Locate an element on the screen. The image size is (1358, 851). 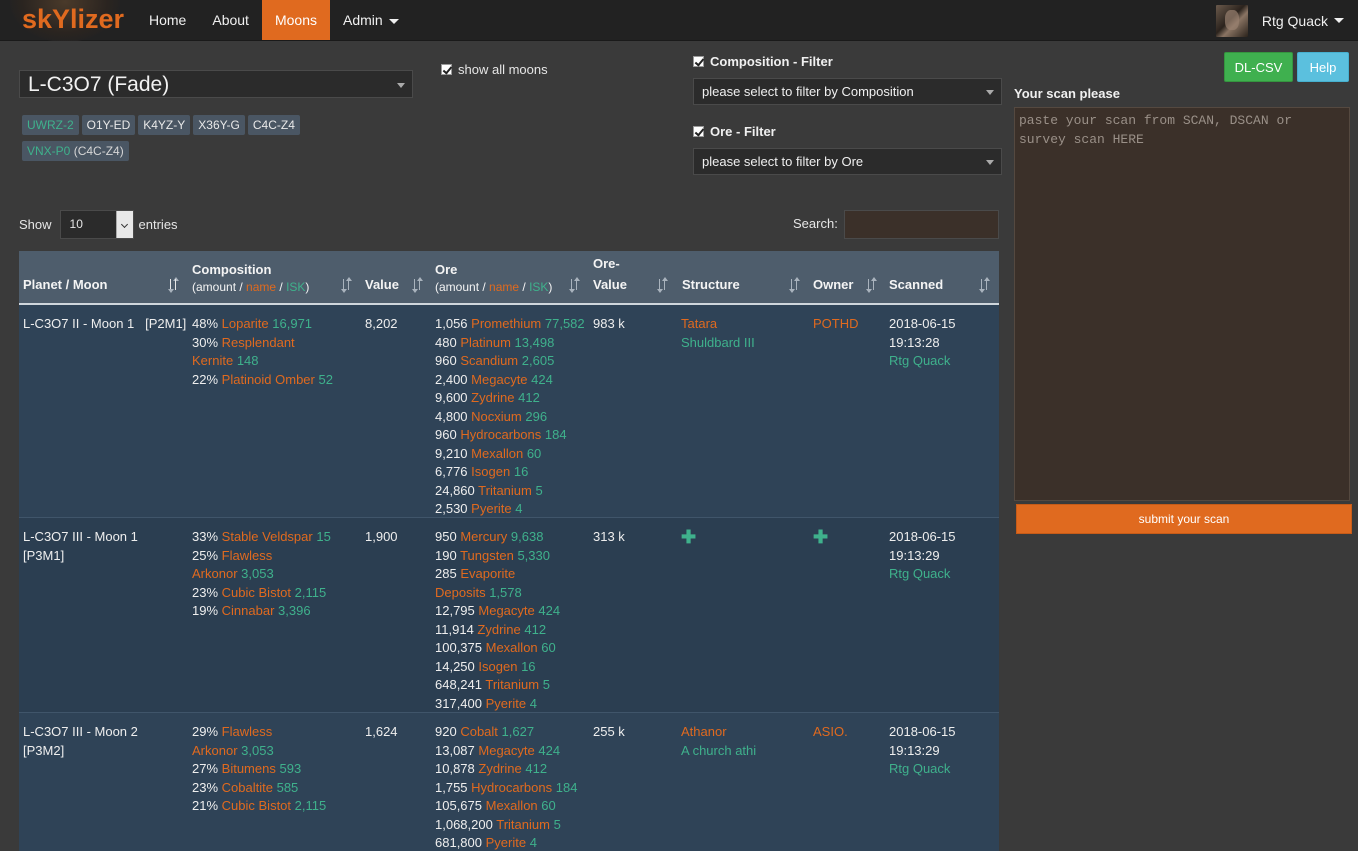
ore-isk: 60 is located at coordinates (548, 647).